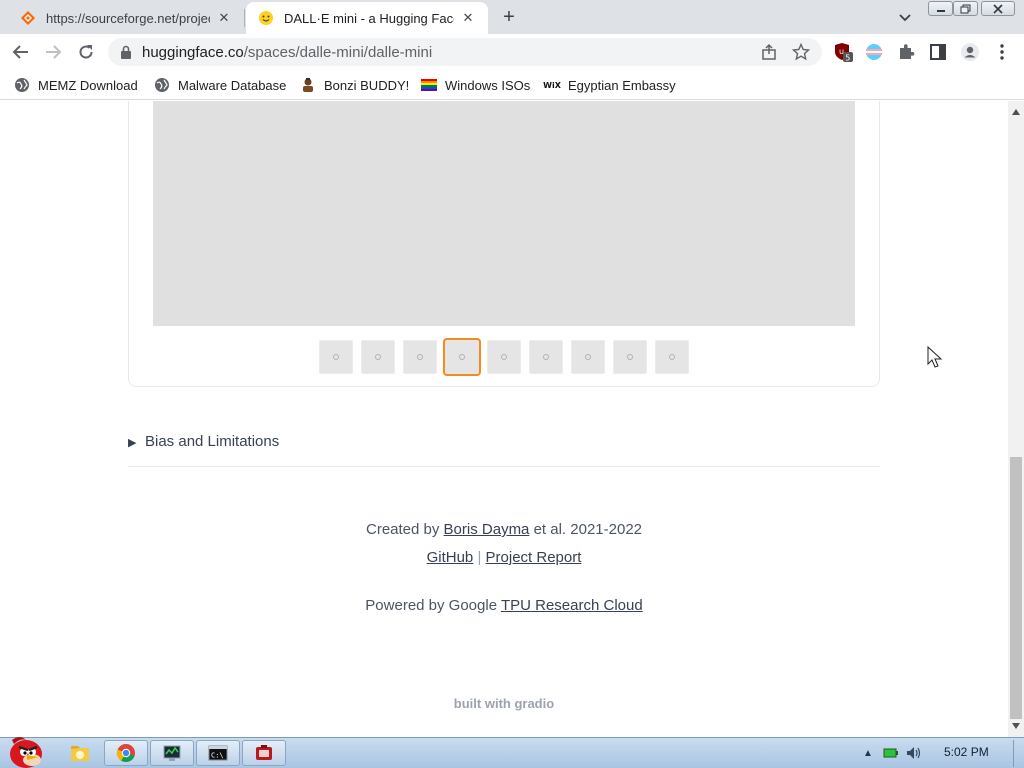 The width and height of the screenshot is (1024, 768). Describe the element at coordinates (504, 703) in the screenshot. I see `built-with-gradio: built with gradio` at that location.